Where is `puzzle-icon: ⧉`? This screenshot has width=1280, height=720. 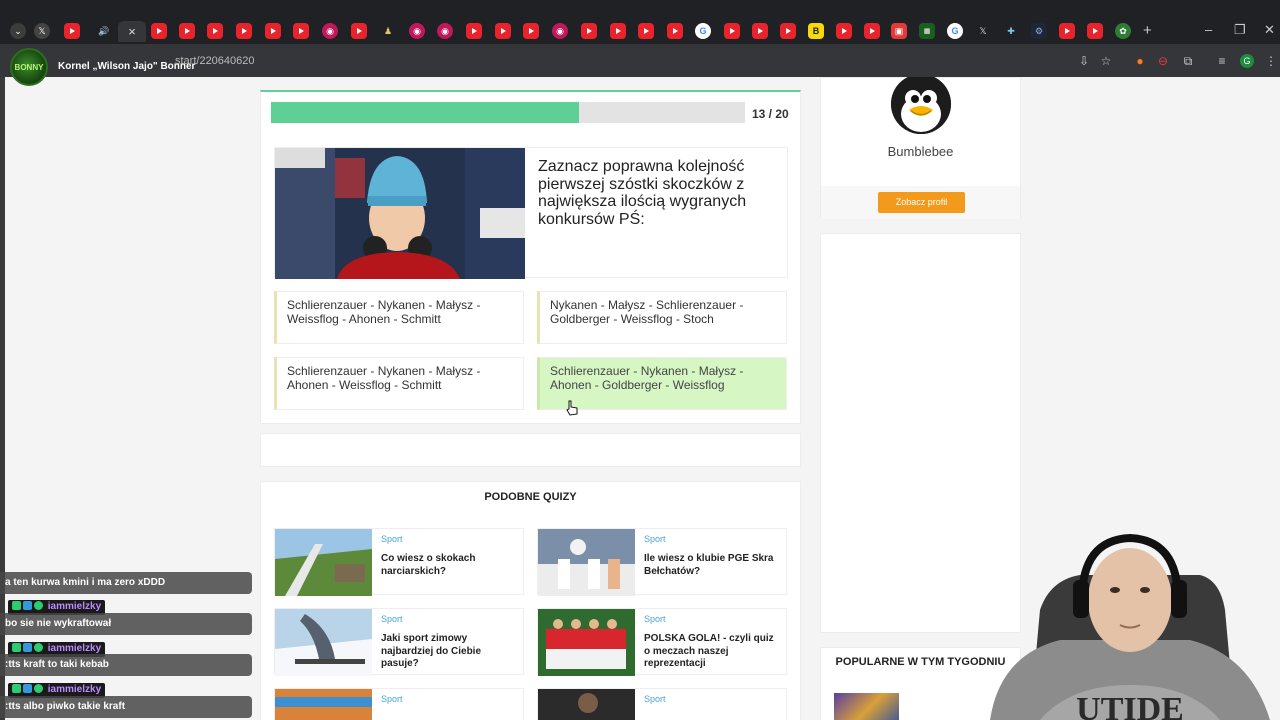
puzzle-icon: ⧉ is located at coordinates (1188, 61).